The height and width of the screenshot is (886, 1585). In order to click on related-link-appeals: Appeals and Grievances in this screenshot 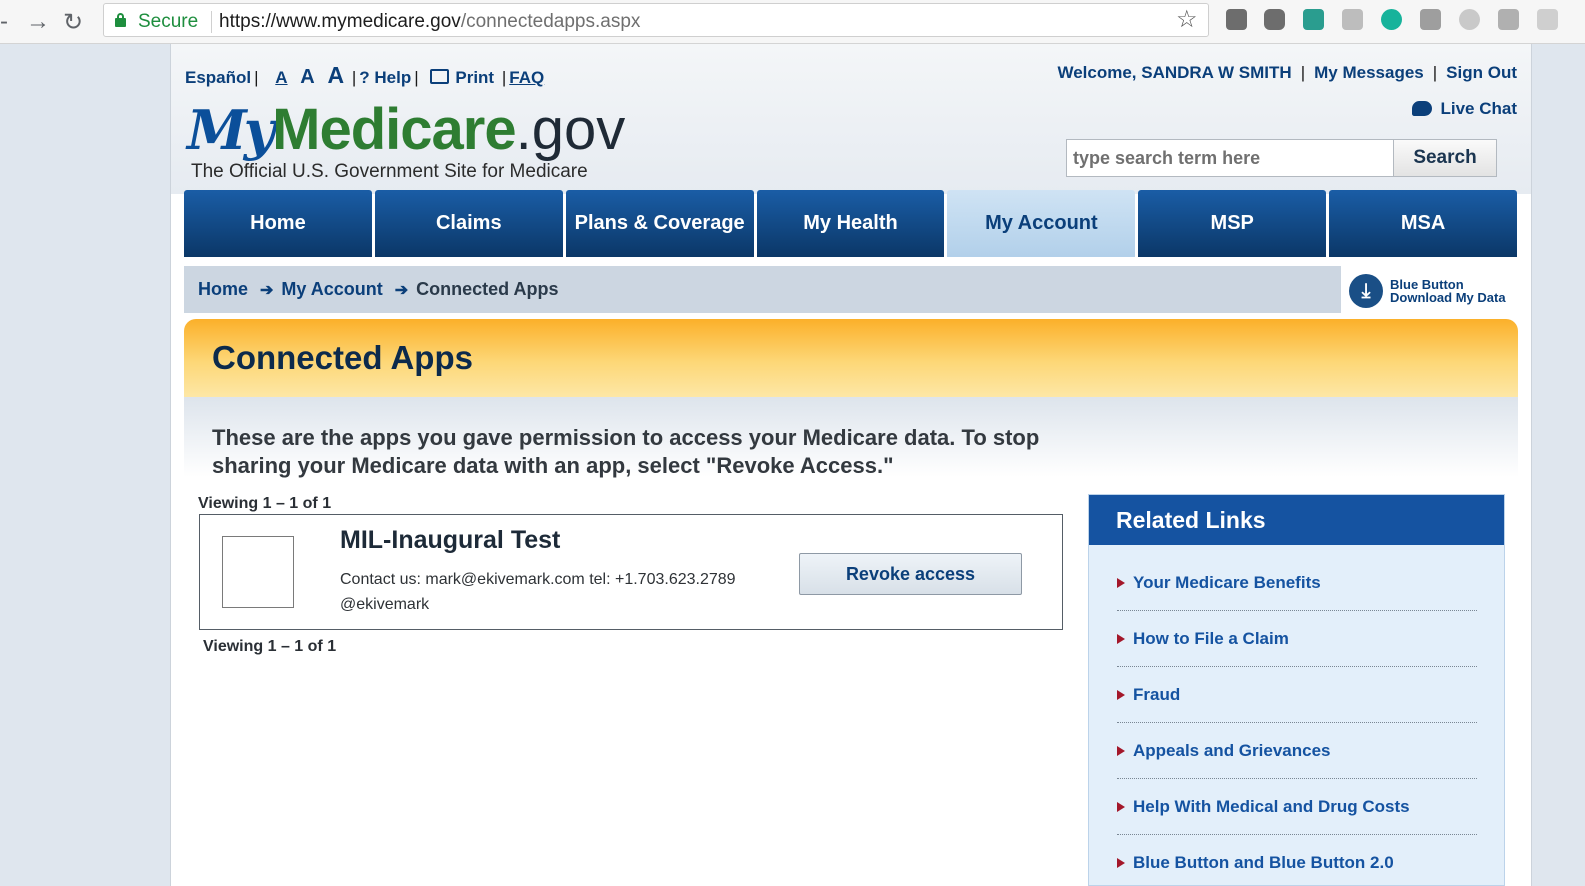, I will do `click(1297, 751)`.